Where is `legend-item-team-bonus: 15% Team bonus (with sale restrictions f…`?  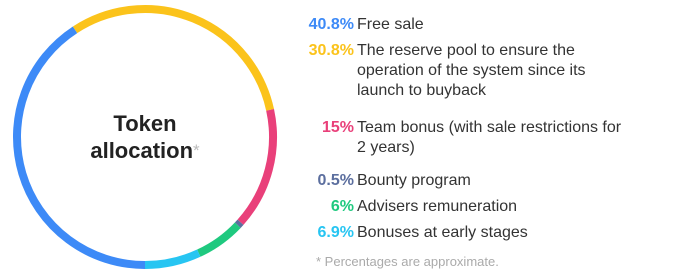
legend-item-team-bonus: 15% Team bonus (with sale restrictions f… is located at coordinates (473, 140).